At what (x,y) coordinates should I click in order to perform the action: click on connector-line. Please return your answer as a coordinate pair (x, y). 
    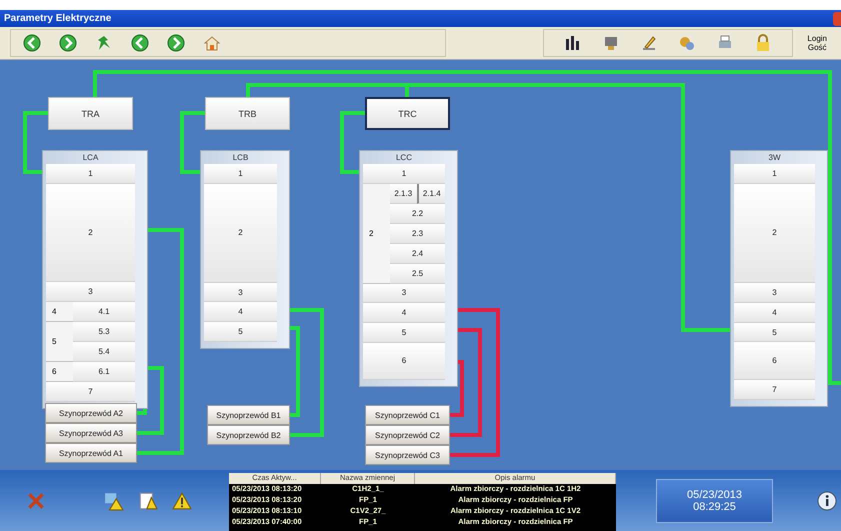
    Looking at the image, I should click on (35, 142).